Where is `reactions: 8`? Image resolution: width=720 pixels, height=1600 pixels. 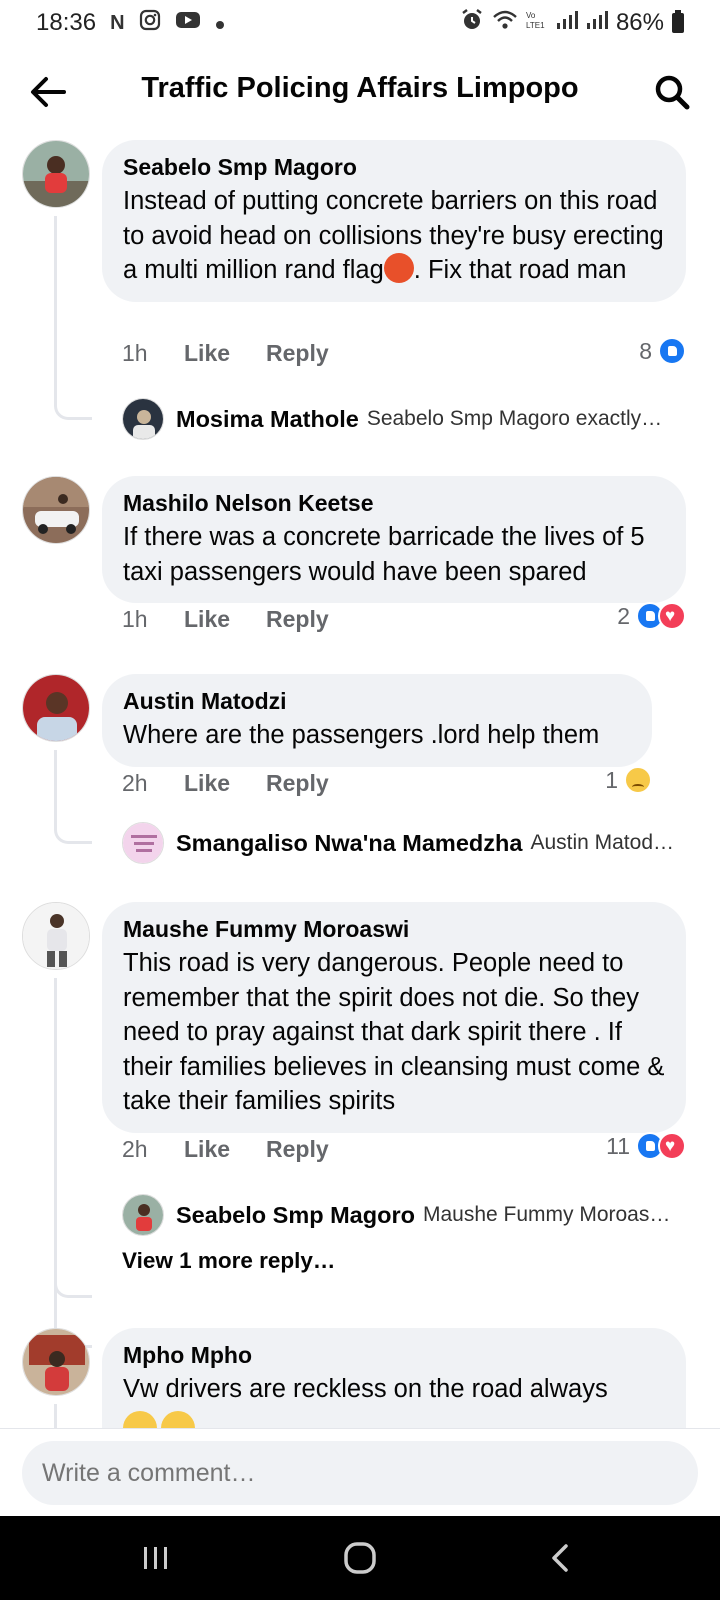 reactions: 8 is located at coordinates (662, 351).